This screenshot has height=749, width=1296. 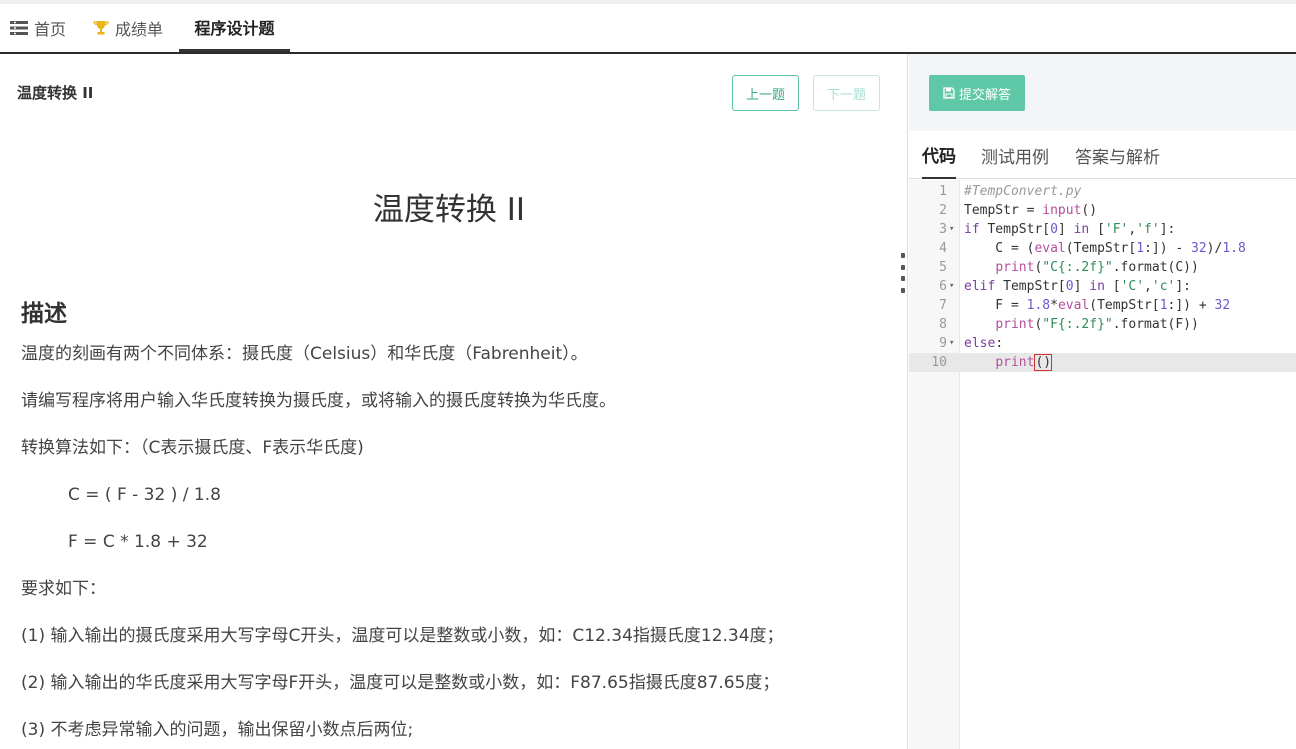 I want to click on code-line: 8 print("F{:.2f}".format(F)), so click(x=1102, y=324).